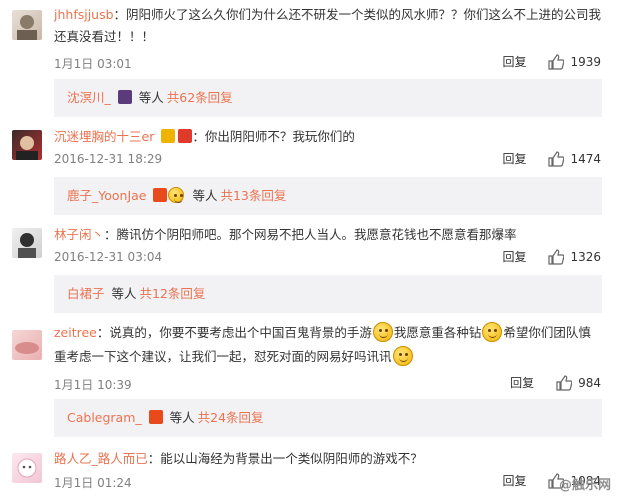 The image size is (619, 499). I want to click on comment-time: 1月1日 10:39, so click(93, 385).